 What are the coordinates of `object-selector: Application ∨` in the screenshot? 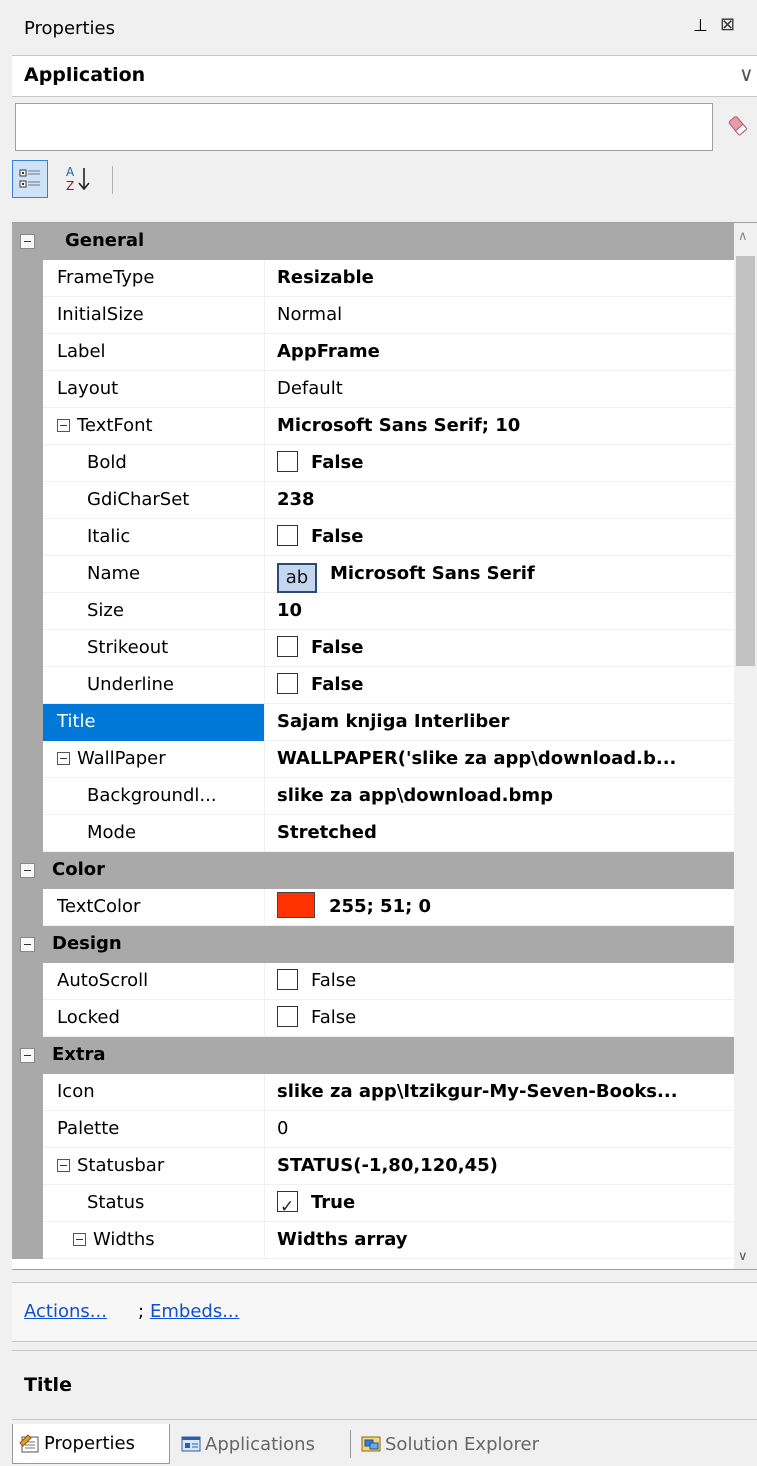 It's located at (384, 76).